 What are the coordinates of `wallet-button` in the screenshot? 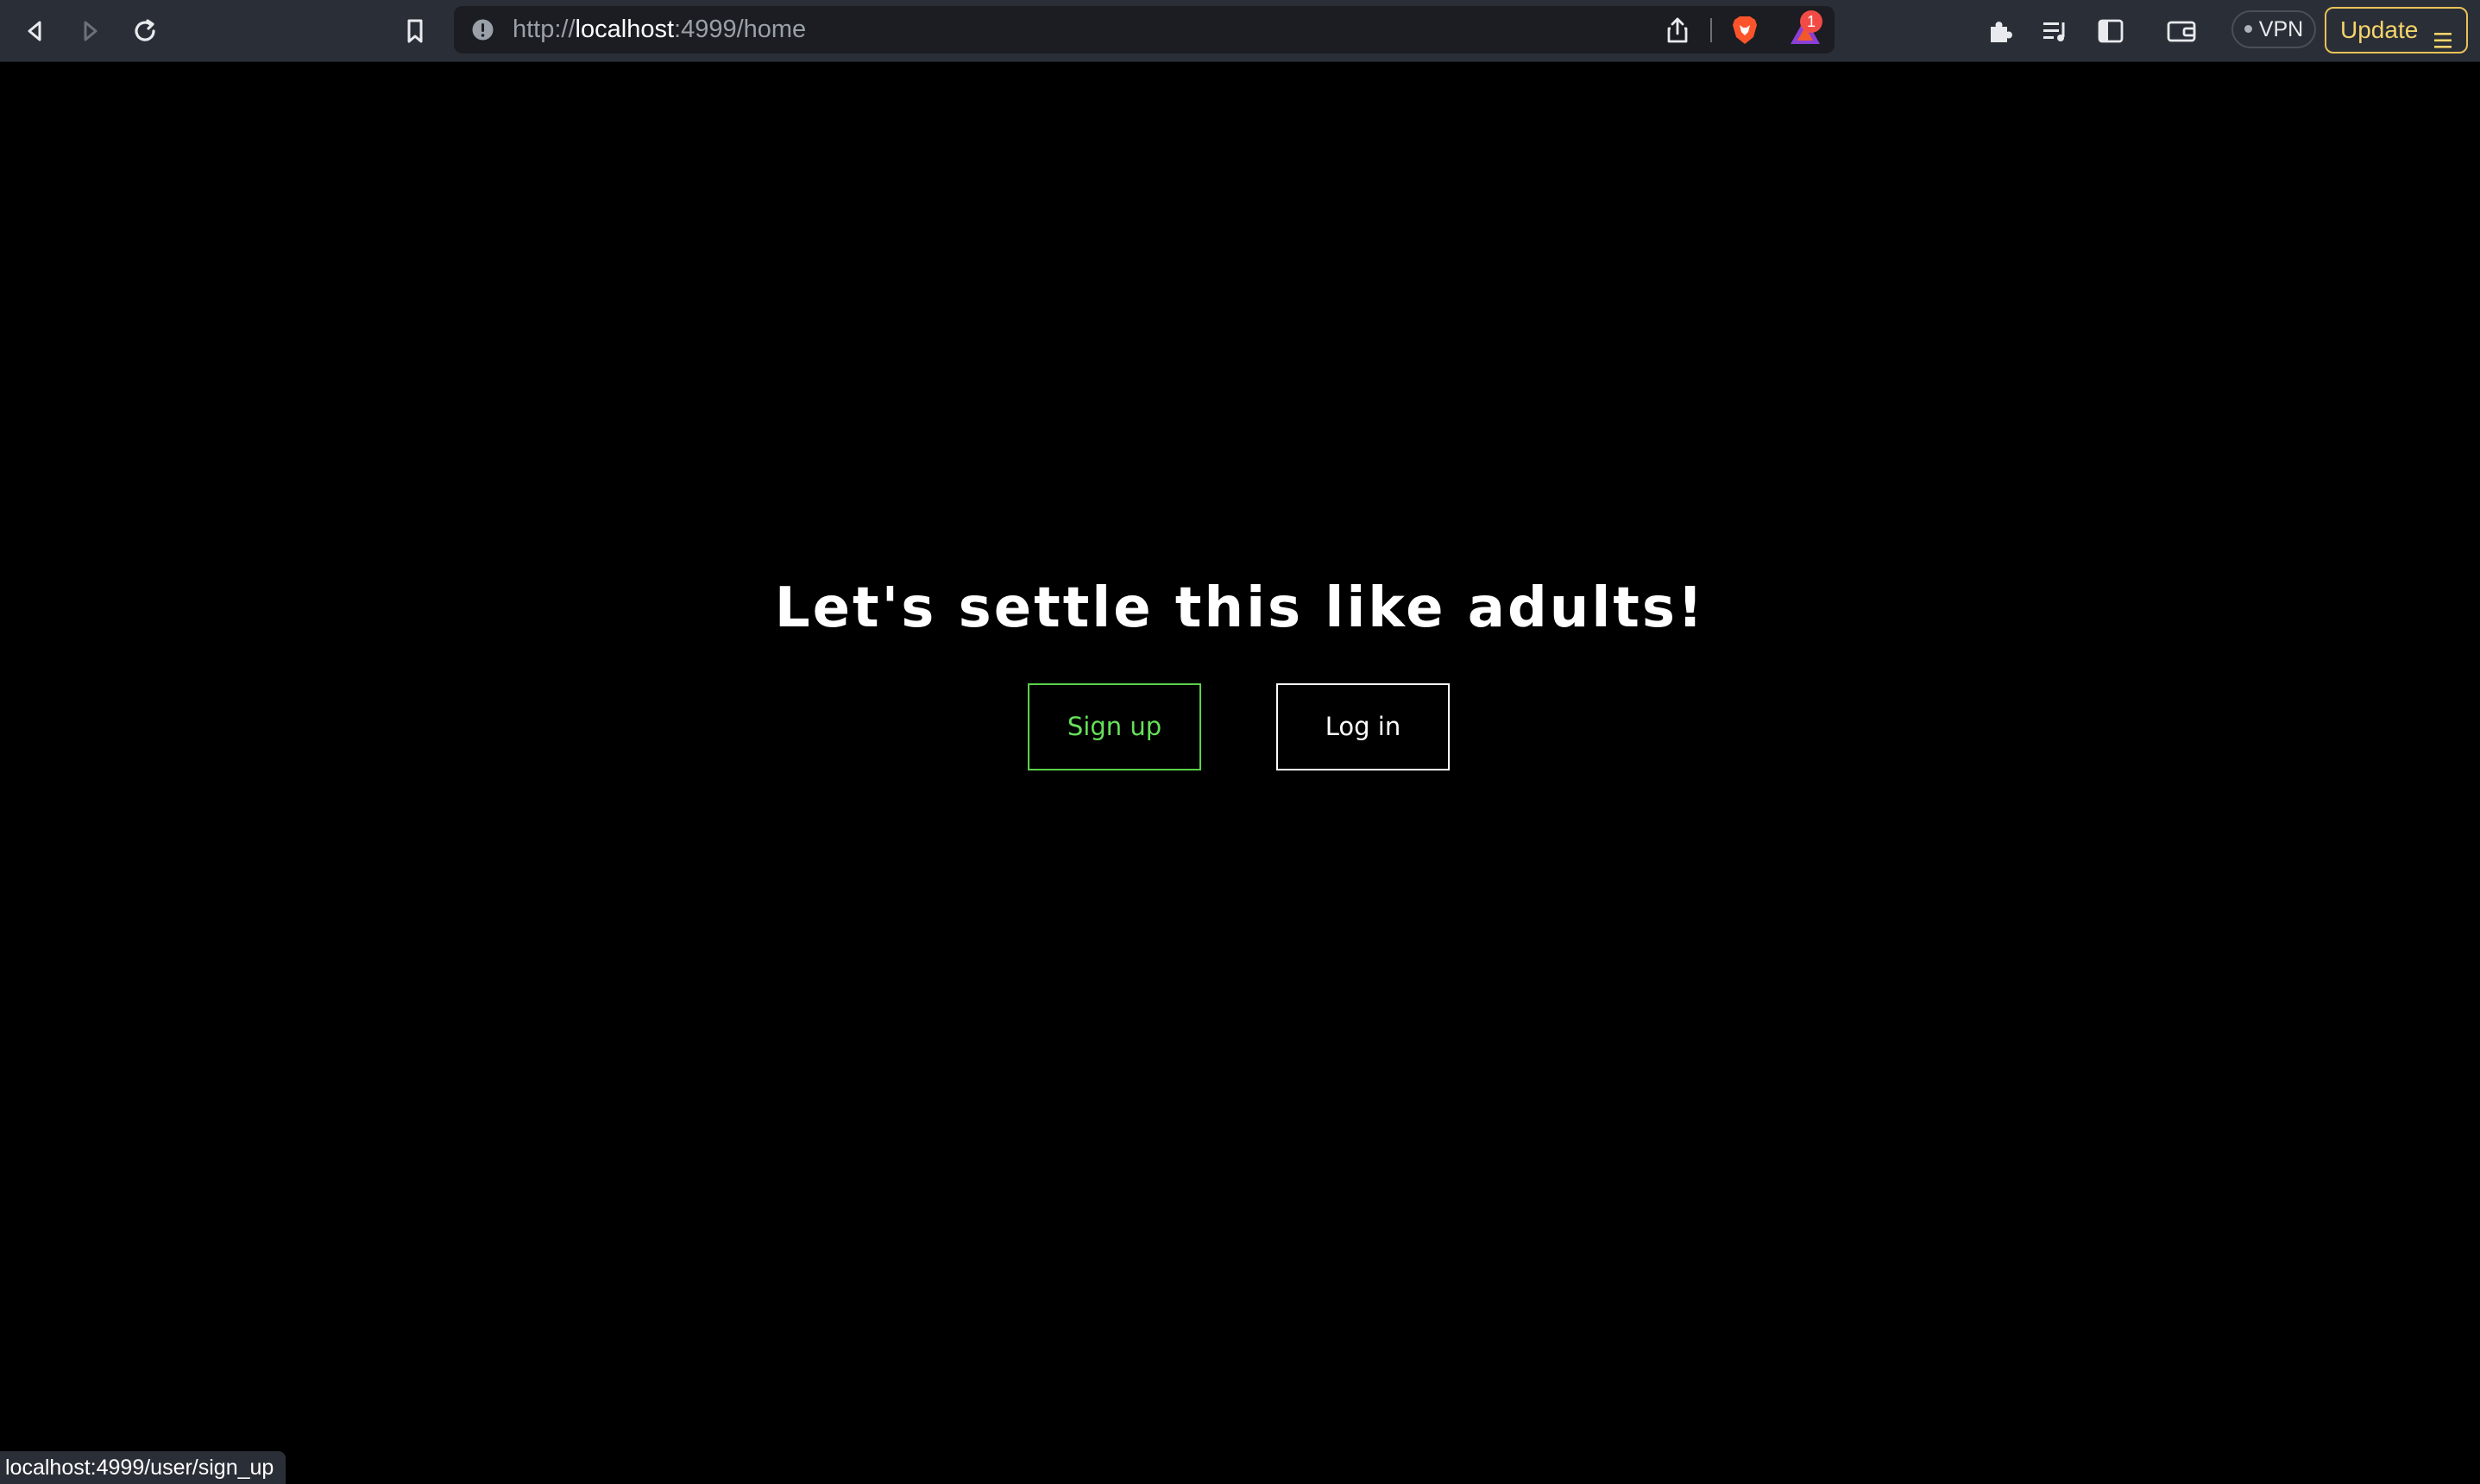 It's located at (2181, 31).